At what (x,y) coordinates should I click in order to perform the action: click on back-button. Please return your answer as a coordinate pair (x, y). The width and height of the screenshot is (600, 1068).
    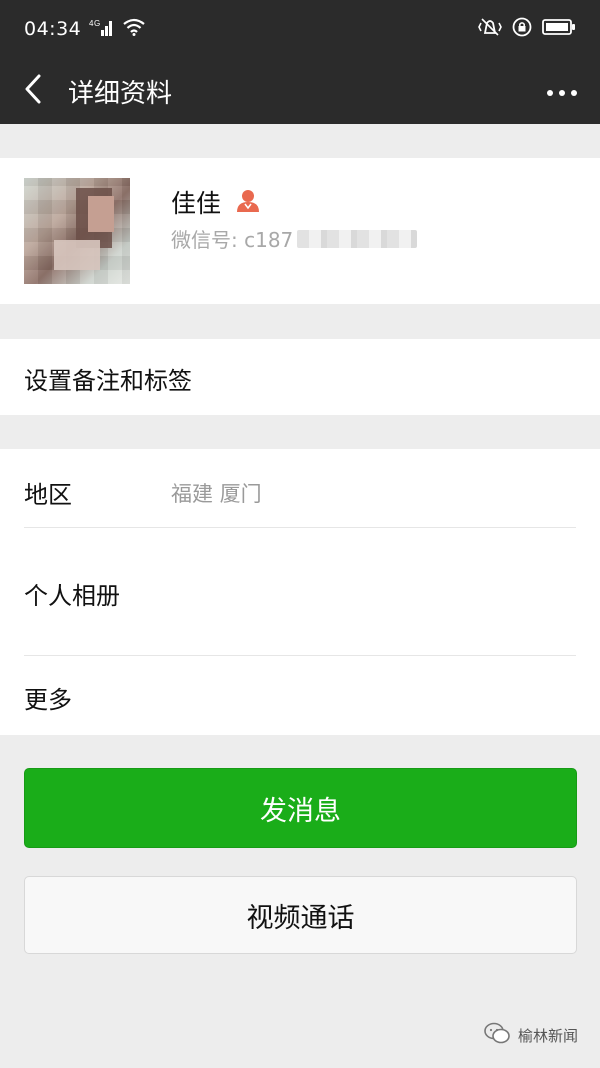
    Looking at the image, I should click on (33, 91).